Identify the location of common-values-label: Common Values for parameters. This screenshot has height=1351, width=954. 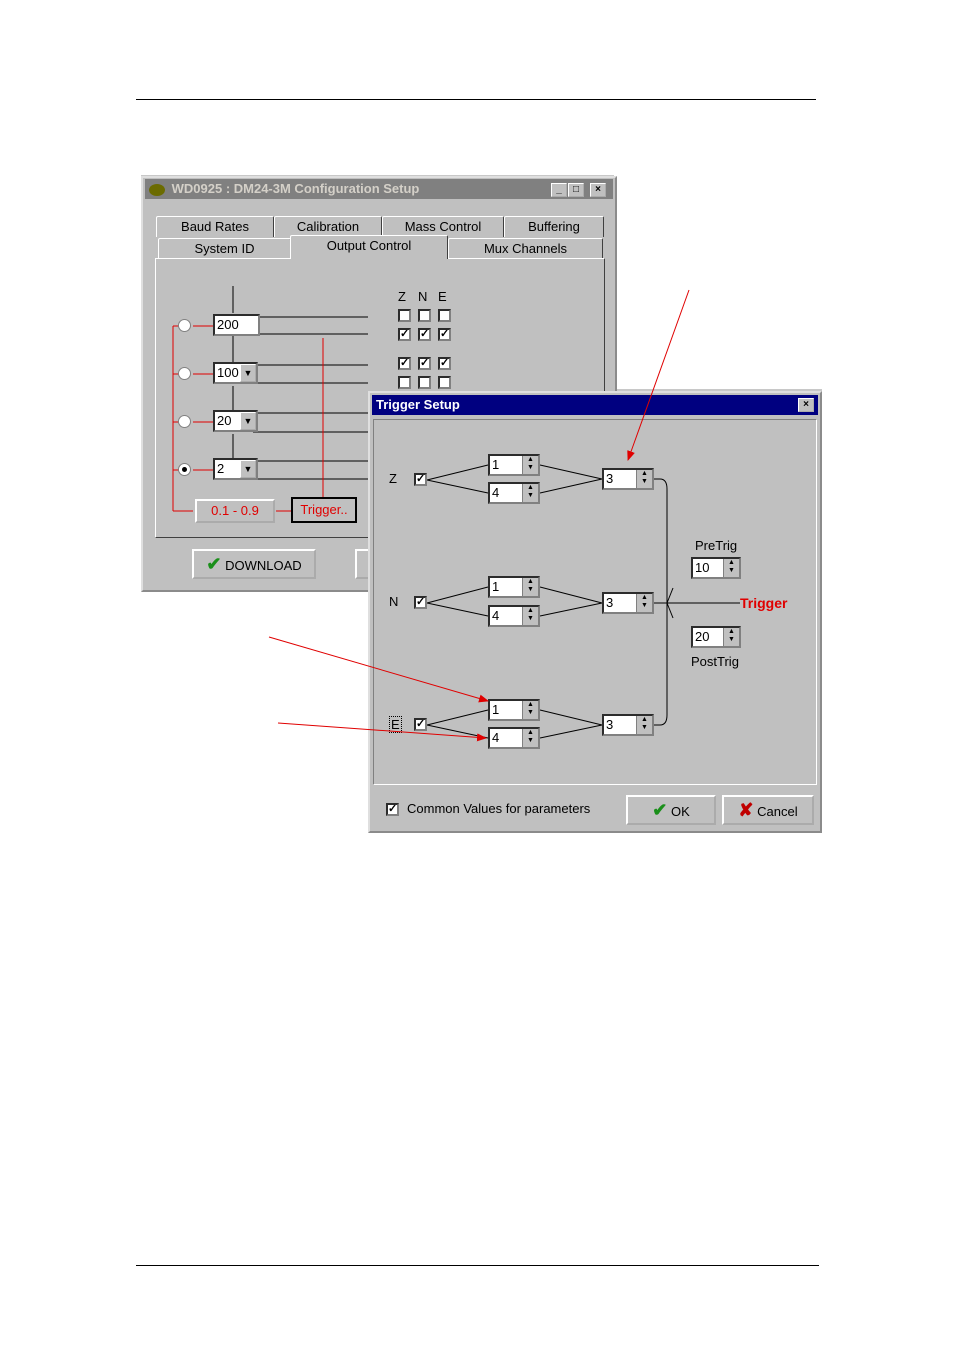
(499, 808).